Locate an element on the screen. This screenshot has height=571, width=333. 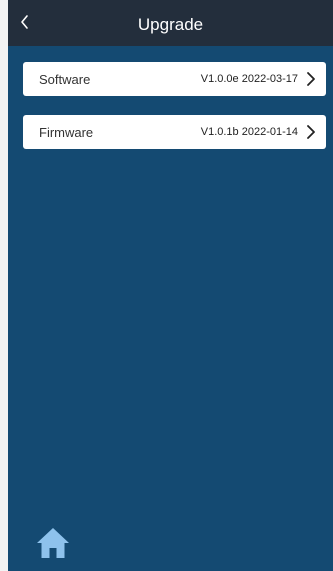
page-title: Upgrade is located at coordinates (170, 24).